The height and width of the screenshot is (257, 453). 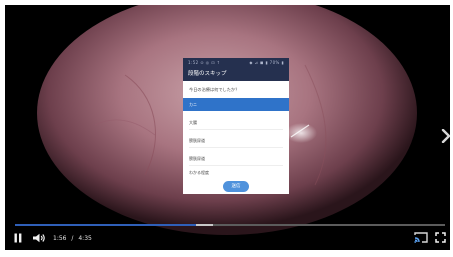 What do you see at coordinates (236, 122) in the screenshot?
I see `option-item: 大腸` at bounding box center [236, 122].